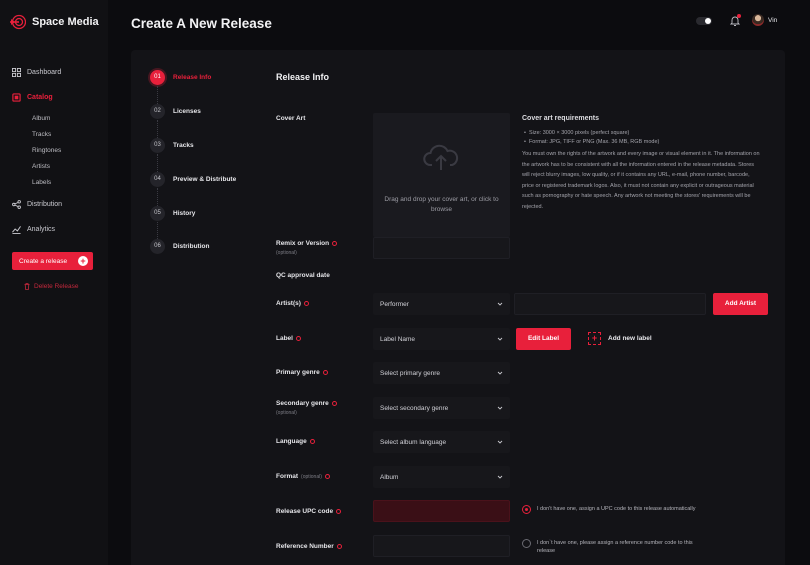  What do you see at coordinates (41, 182) in the screenshot?
I see `sidebar-subitem-labels: Labels` at bounding box center [41, 182].